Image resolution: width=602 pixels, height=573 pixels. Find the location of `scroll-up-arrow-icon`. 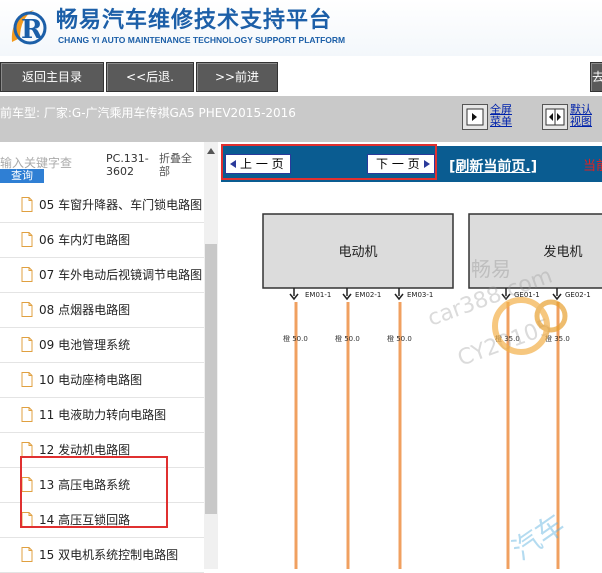

scroll-up-arrow-icon is located at coordinates (211, 151).